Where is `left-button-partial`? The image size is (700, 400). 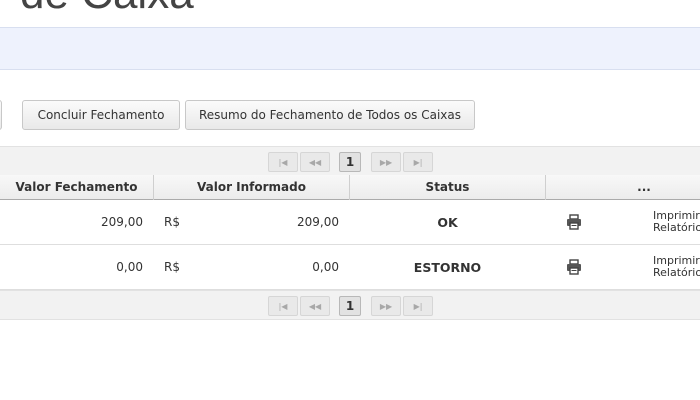
left-button-partial is located at coordinates (1, 115).